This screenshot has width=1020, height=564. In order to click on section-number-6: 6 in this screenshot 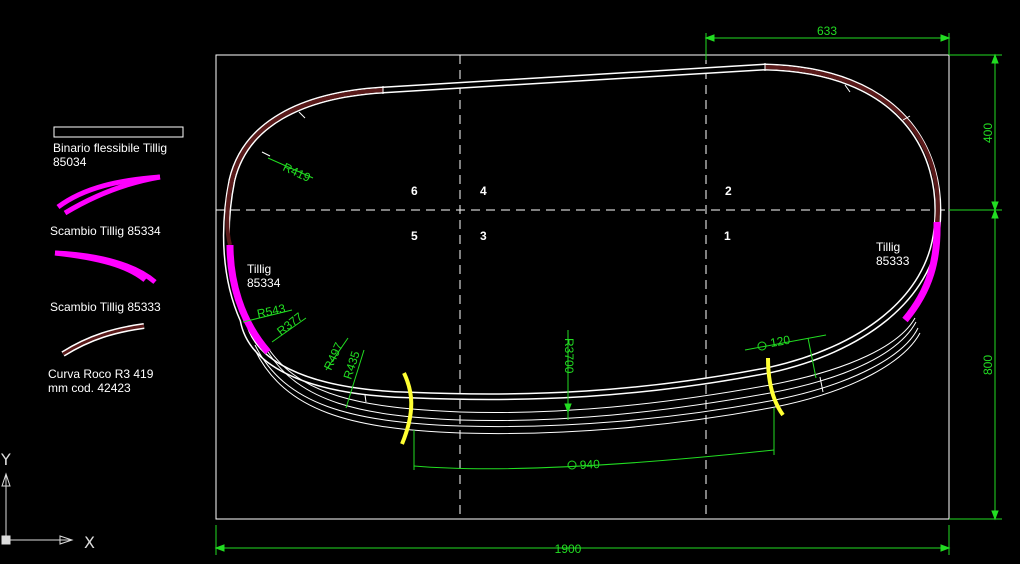, I will do `click(414, 191)`.